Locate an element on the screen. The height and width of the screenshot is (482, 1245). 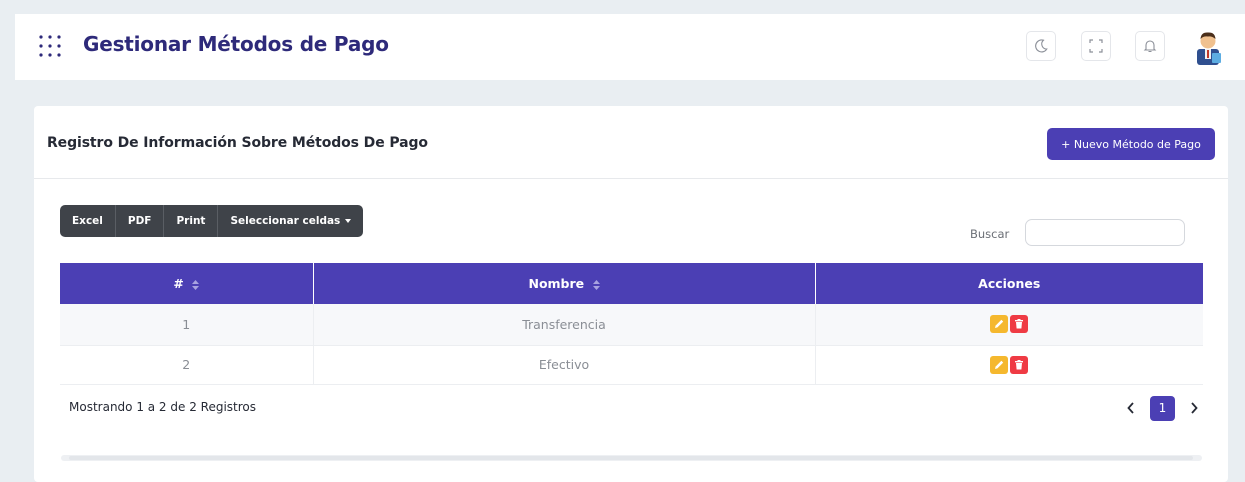
column-header-label: Acciones is located at coordinates (1009, 283).